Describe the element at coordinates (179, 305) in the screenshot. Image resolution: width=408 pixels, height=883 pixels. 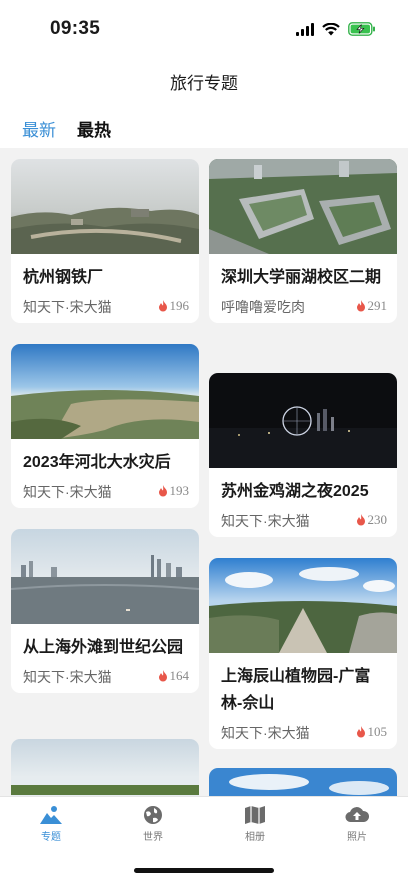
I see `card-like-count: 196` at that location.